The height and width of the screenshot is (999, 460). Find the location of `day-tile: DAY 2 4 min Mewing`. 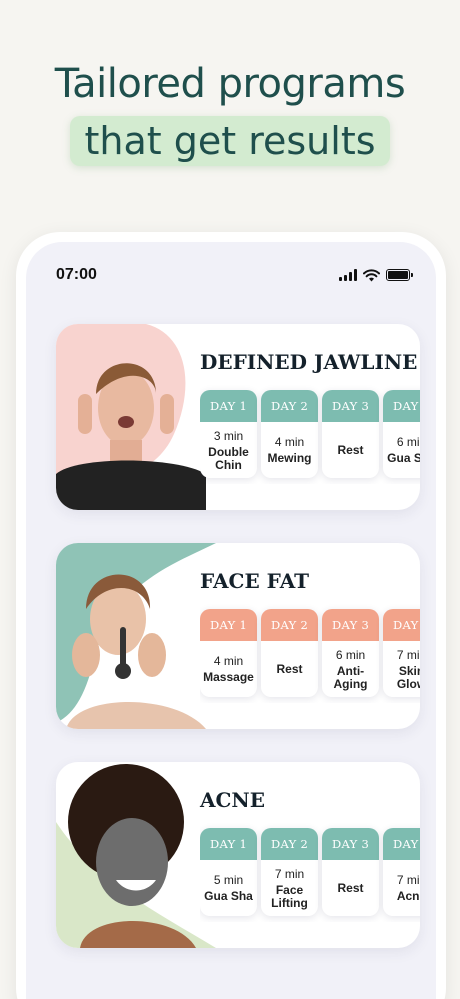

day-tile: DAY 2 4 min Mewing is located at coordinates (289, 434).